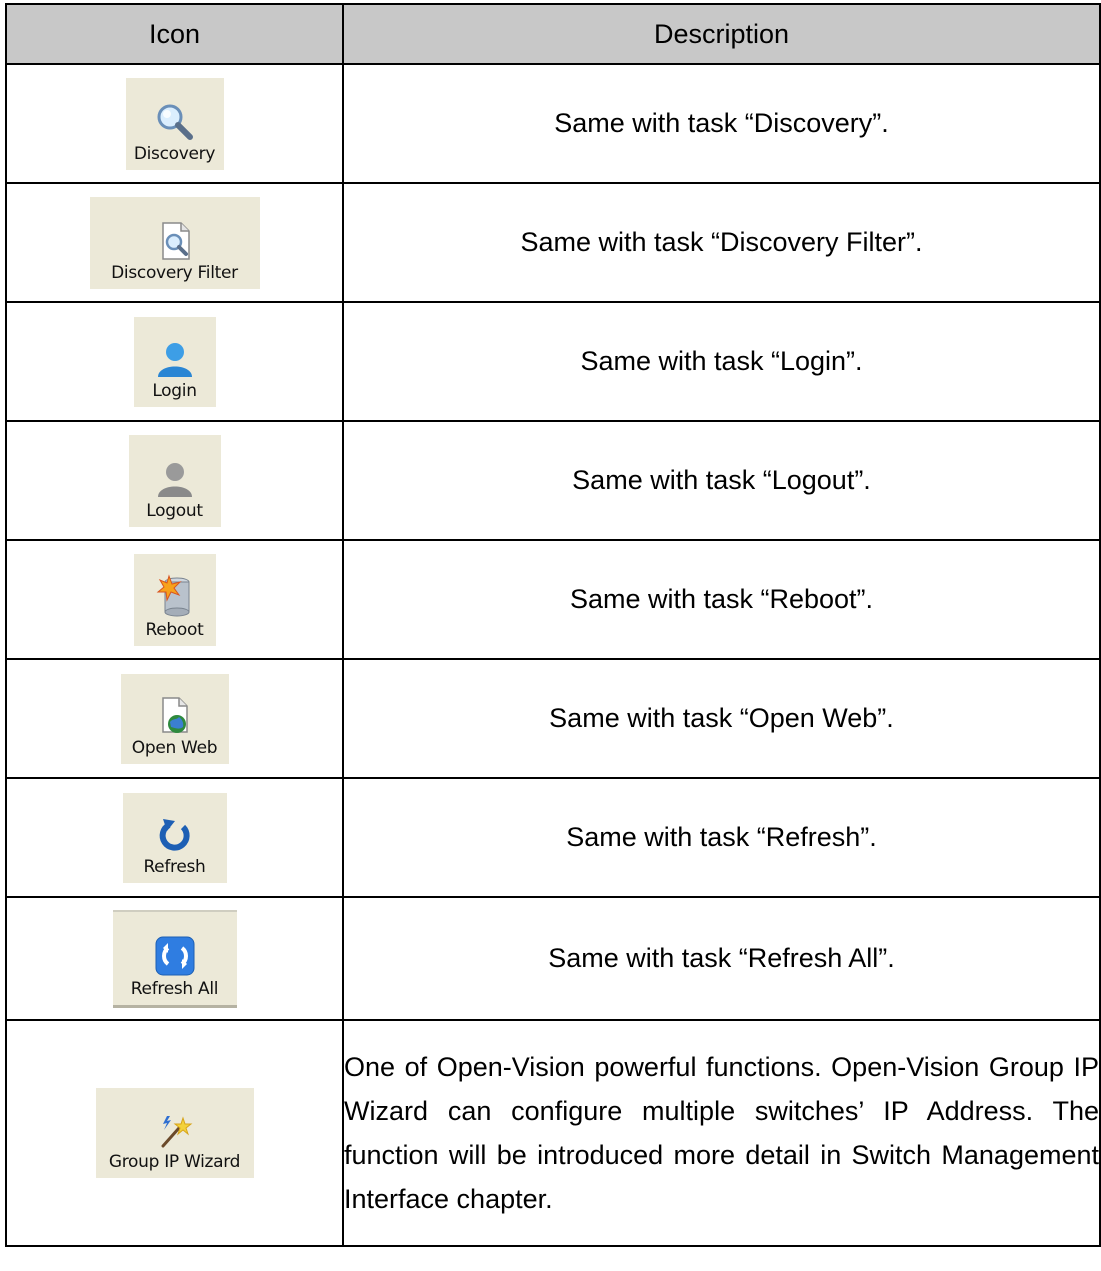 The height and width of the screenshot is (1271, 1101). I want to click on login-user-icon, so click(175, 359).